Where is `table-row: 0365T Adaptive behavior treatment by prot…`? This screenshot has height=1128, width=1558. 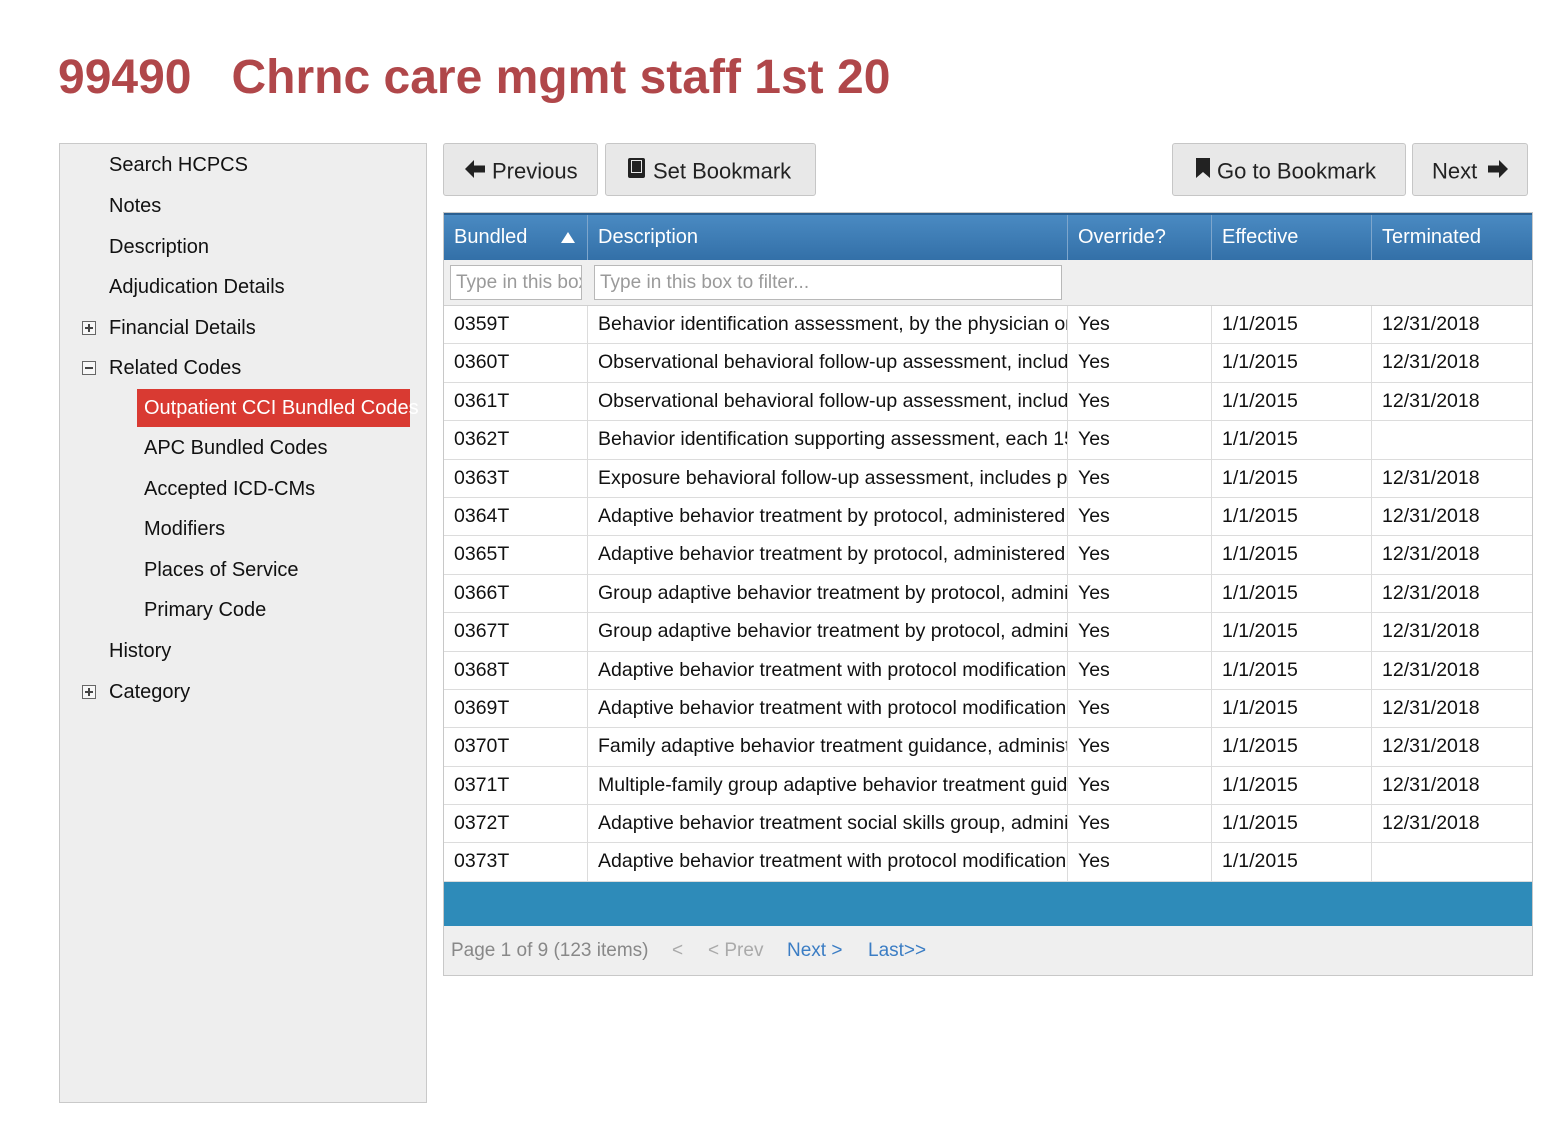
table-row: 0365T Adaptive behavior treatment by prot… is located at coordinates (988, 555).